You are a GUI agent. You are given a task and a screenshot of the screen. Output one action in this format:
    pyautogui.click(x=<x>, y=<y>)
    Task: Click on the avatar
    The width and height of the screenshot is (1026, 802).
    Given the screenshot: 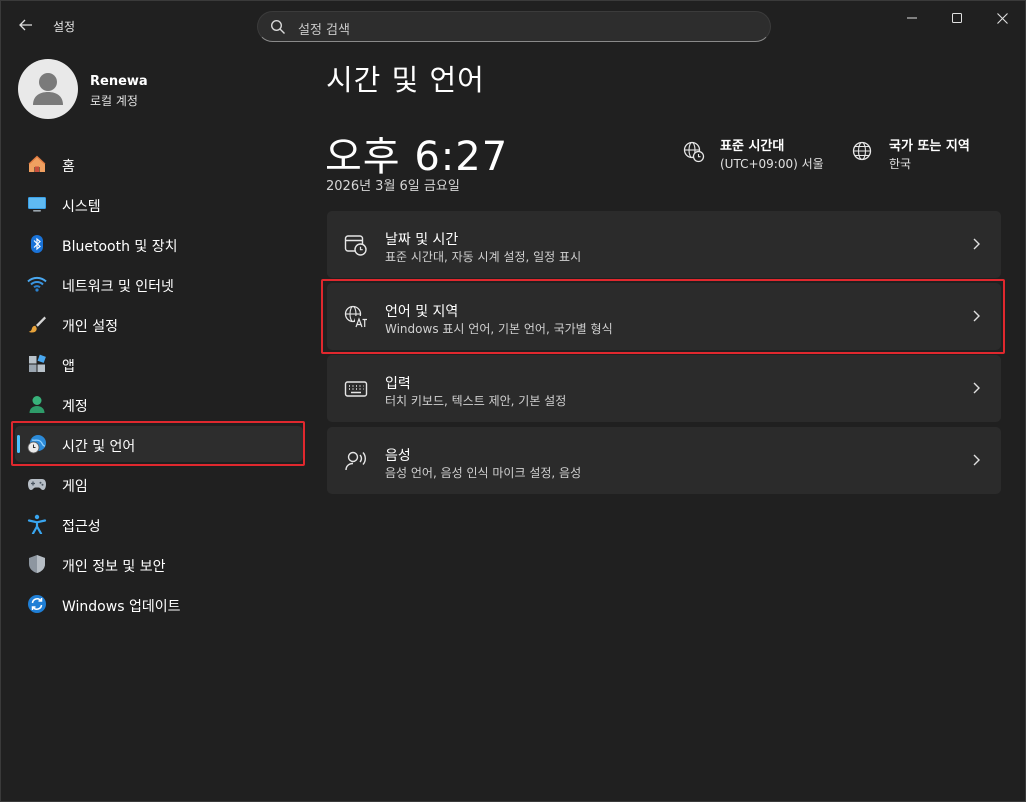 What is the action you would take?
    pyautogui.click(x=48, y=89)
    